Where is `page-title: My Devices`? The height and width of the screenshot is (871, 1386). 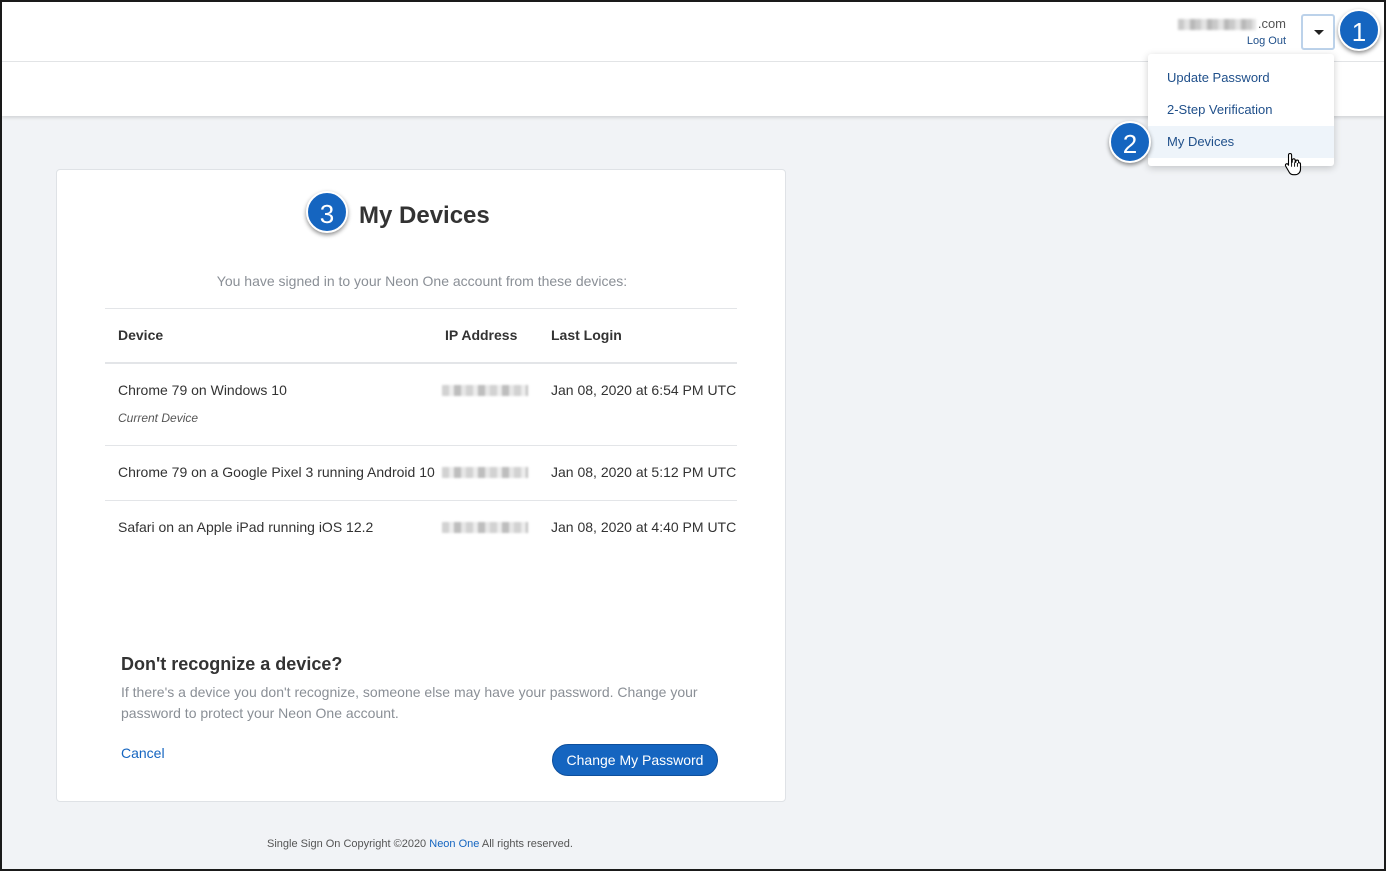 page-title: My Devices is located at coordinates (424, 215).